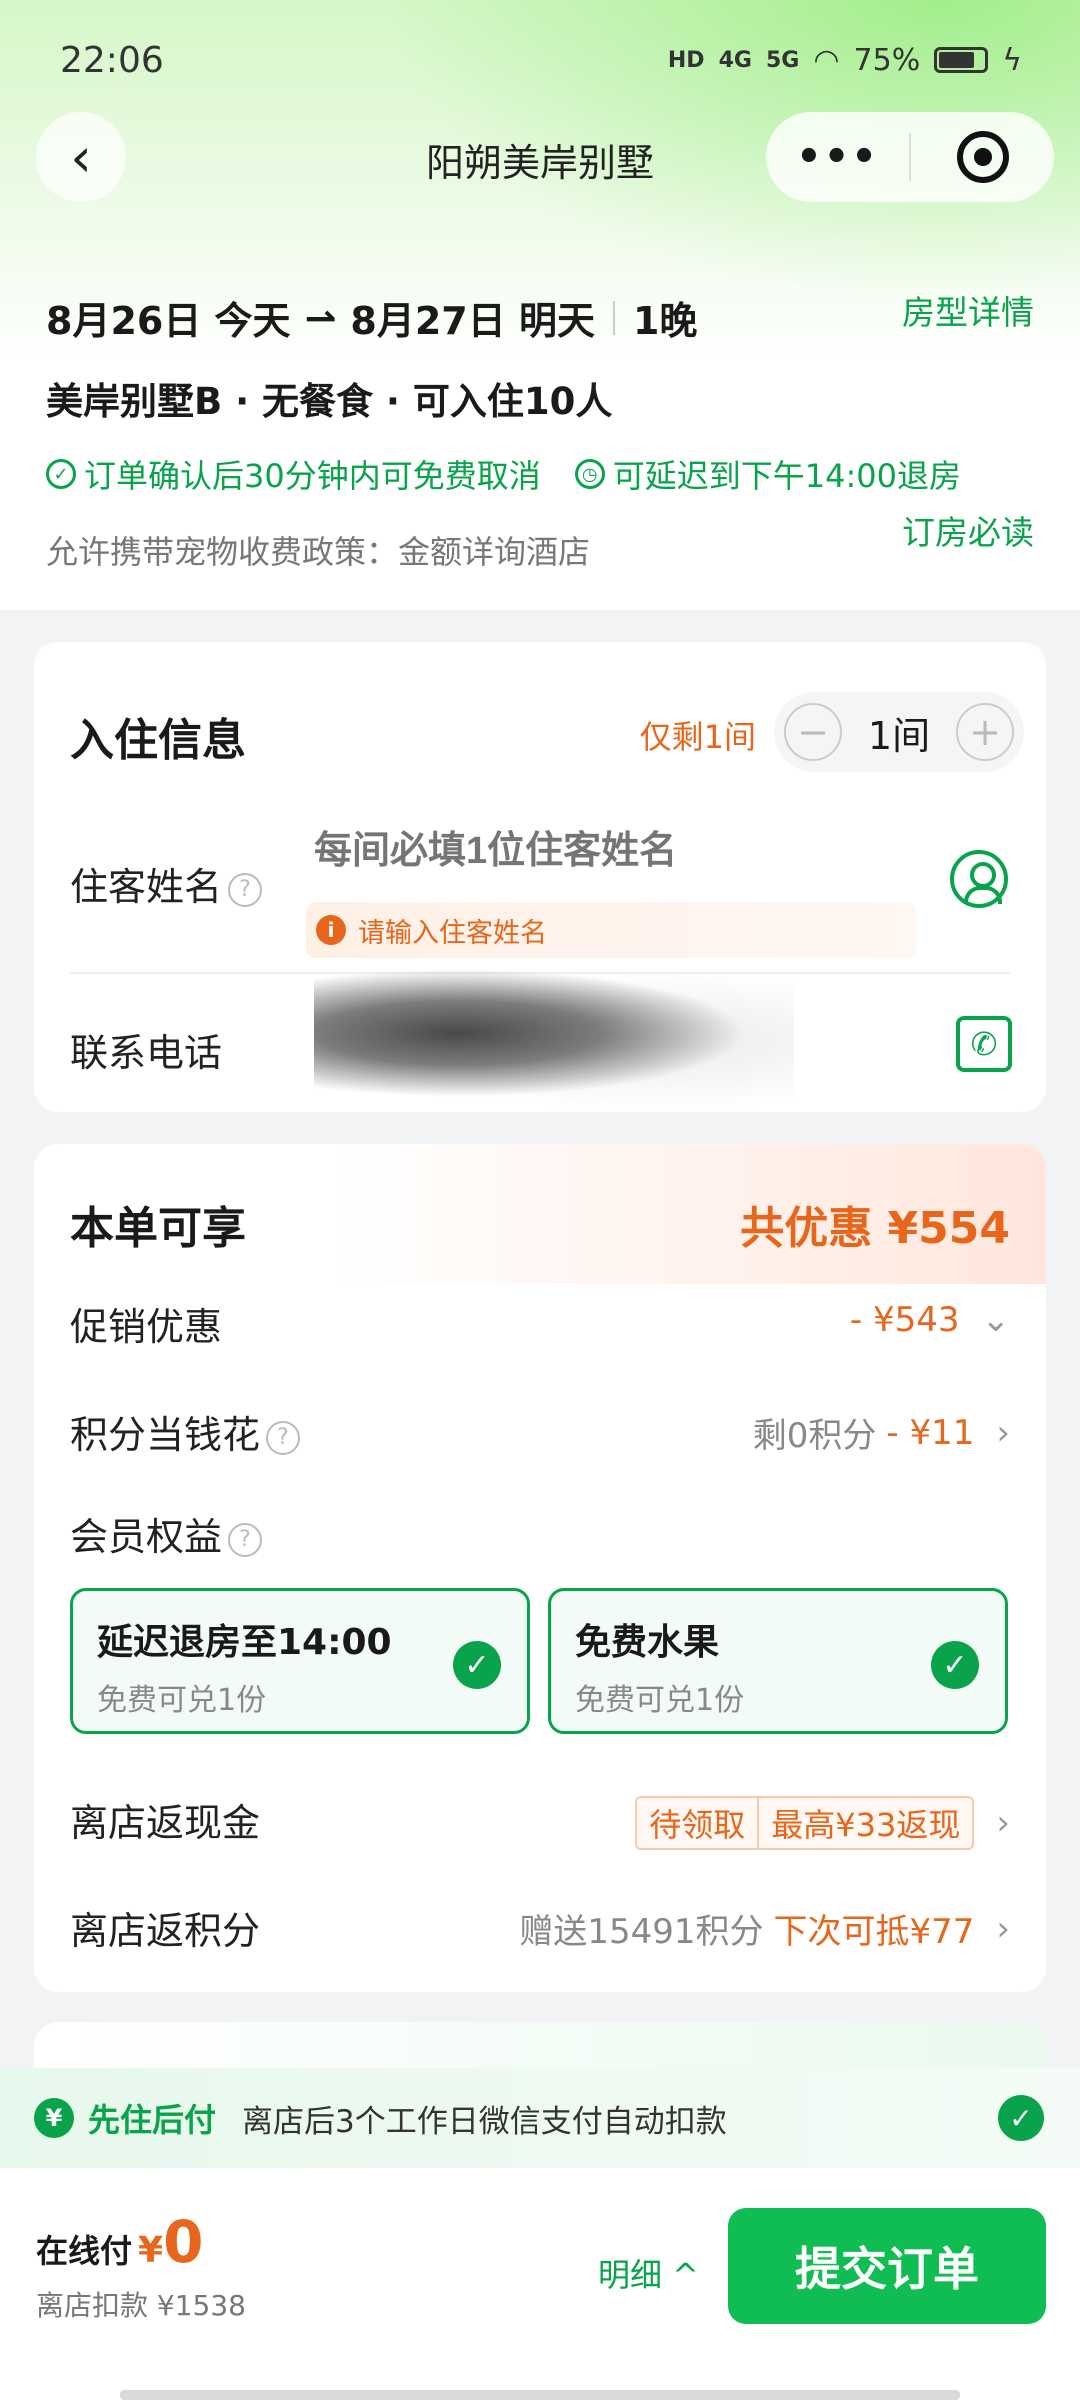  What do you see at coordinates (146, 887) in the screenshot?
I see `guest-name-label-text: 住客姓名` at bounding box center [146, 887].